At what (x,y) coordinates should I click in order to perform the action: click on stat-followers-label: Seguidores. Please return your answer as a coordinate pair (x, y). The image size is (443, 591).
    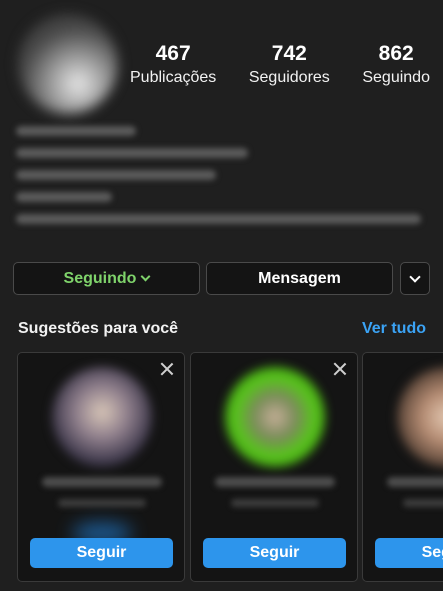
    Looking at the image, I should click on (289, 77).